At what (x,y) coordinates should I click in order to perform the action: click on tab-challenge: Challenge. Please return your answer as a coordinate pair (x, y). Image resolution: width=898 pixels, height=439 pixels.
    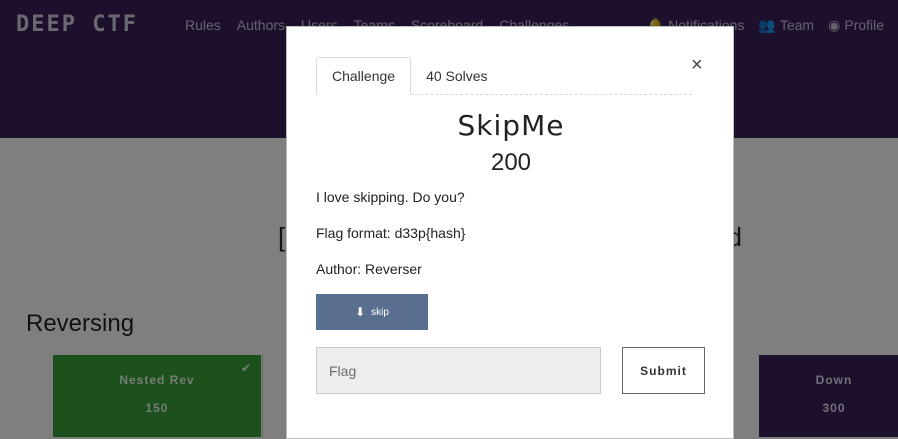
    Looking at the image, I should click on (364, 76).